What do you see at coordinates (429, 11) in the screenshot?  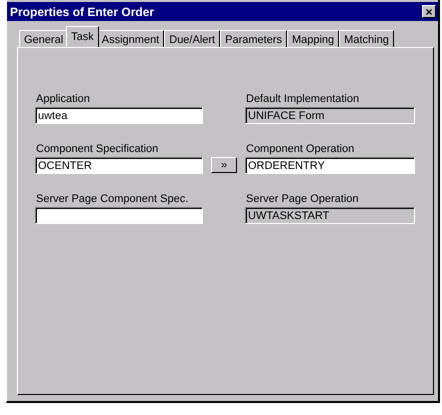 I see `close-button: ×` at bounding box center [429, 11].